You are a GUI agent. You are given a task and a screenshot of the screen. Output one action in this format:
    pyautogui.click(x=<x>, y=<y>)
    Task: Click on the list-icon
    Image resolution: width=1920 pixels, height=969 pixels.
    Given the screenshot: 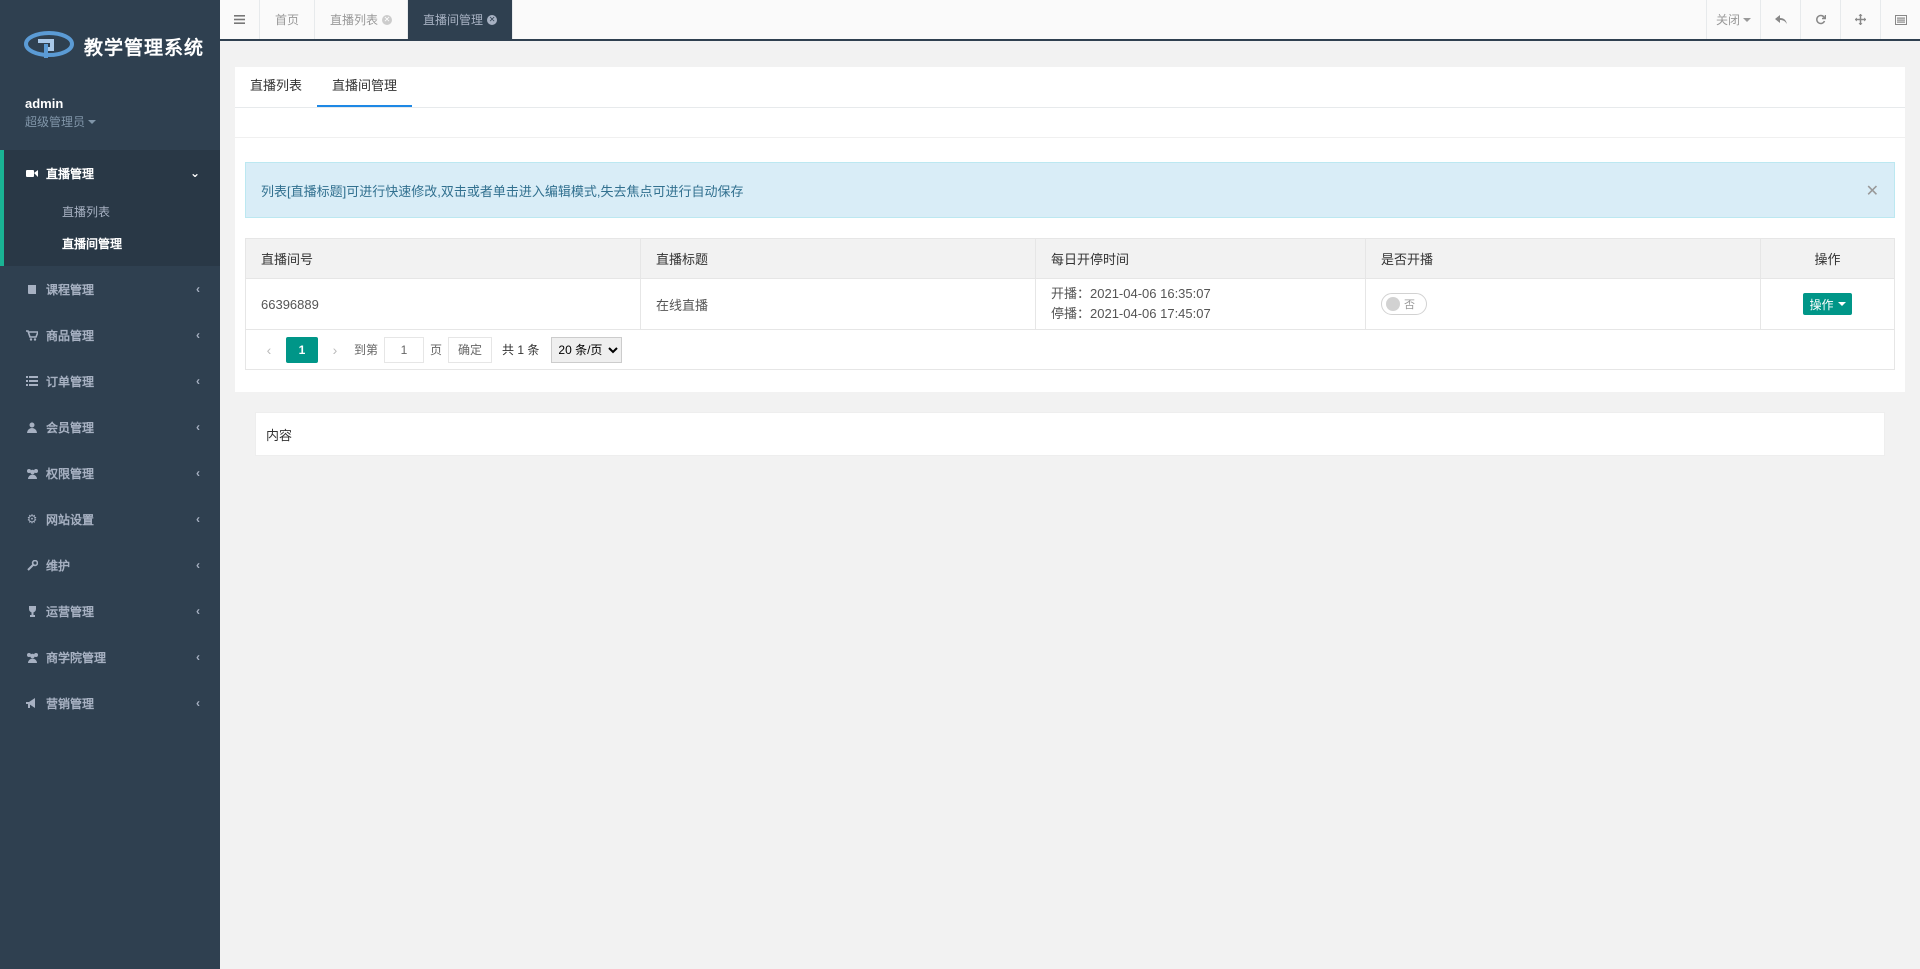 What is the action you would take?
    pyautogui.click(x=32, y=381)
    